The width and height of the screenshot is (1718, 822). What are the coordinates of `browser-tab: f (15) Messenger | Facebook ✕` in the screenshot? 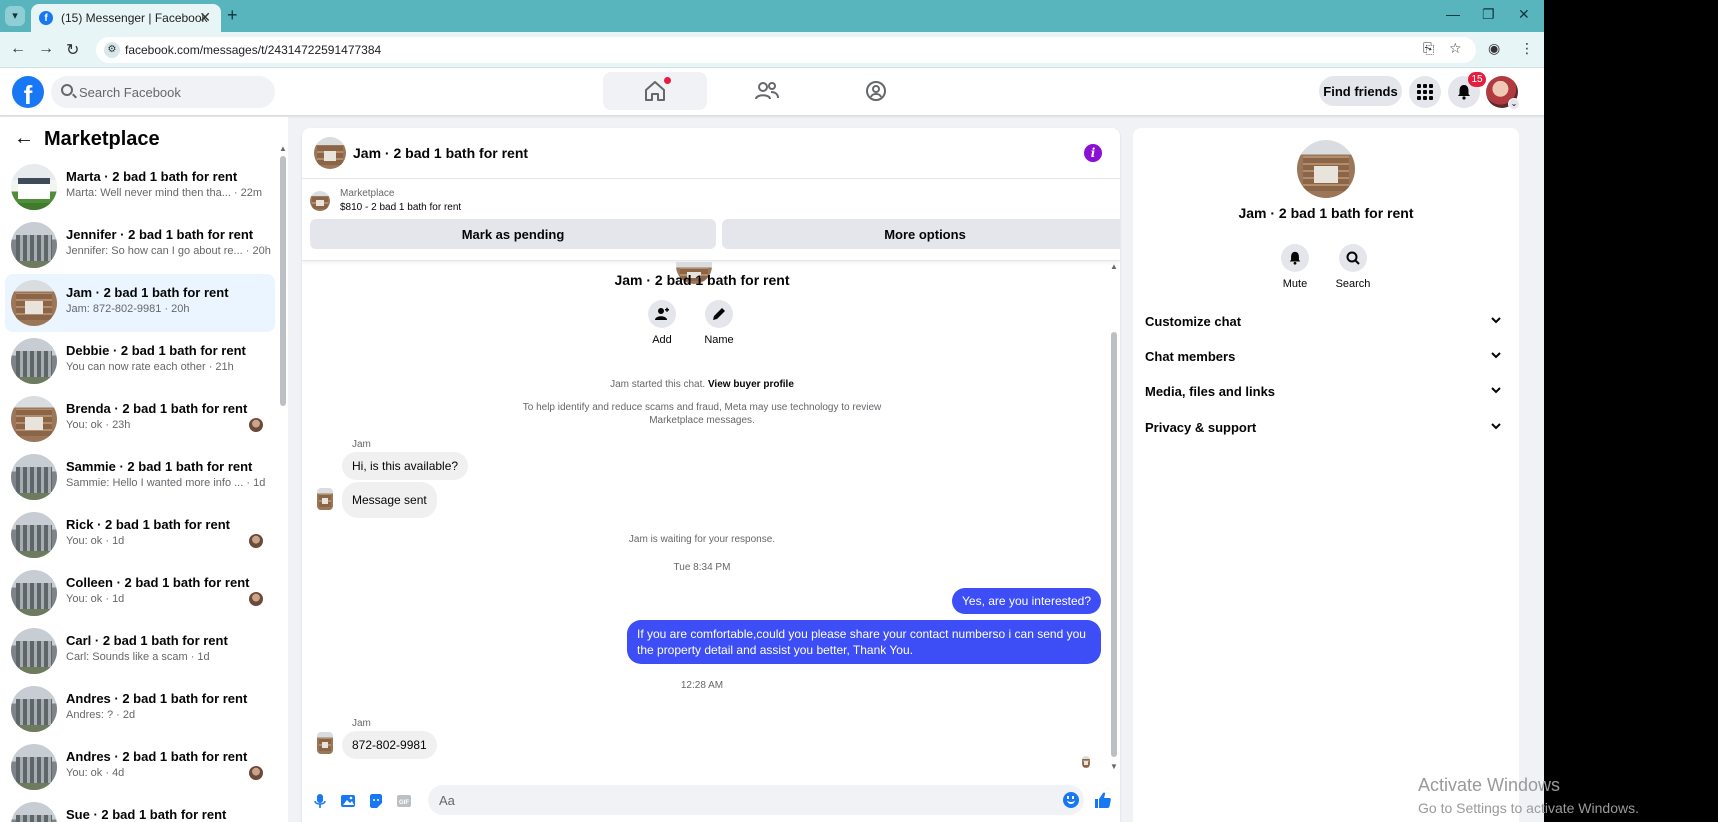 It's located at (126, 18).